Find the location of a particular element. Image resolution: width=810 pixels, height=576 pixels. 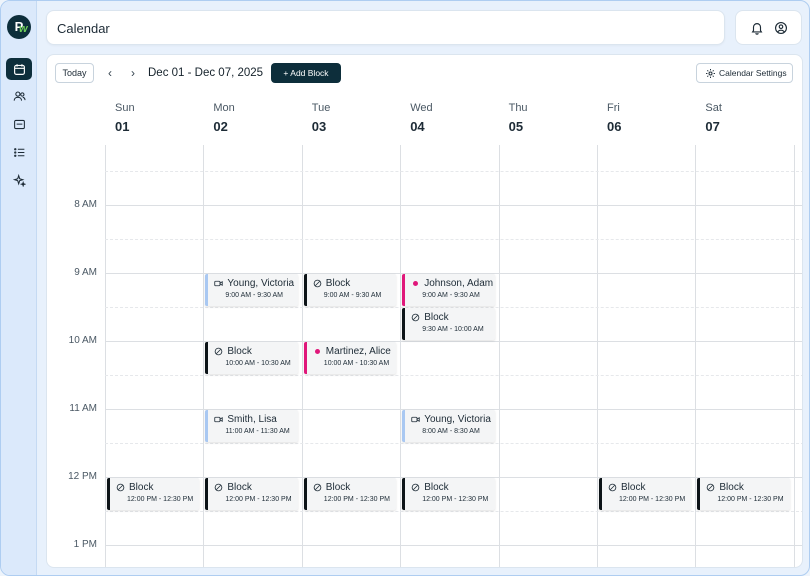

hour-label: 11 AM is located at coordinates (83, 408).